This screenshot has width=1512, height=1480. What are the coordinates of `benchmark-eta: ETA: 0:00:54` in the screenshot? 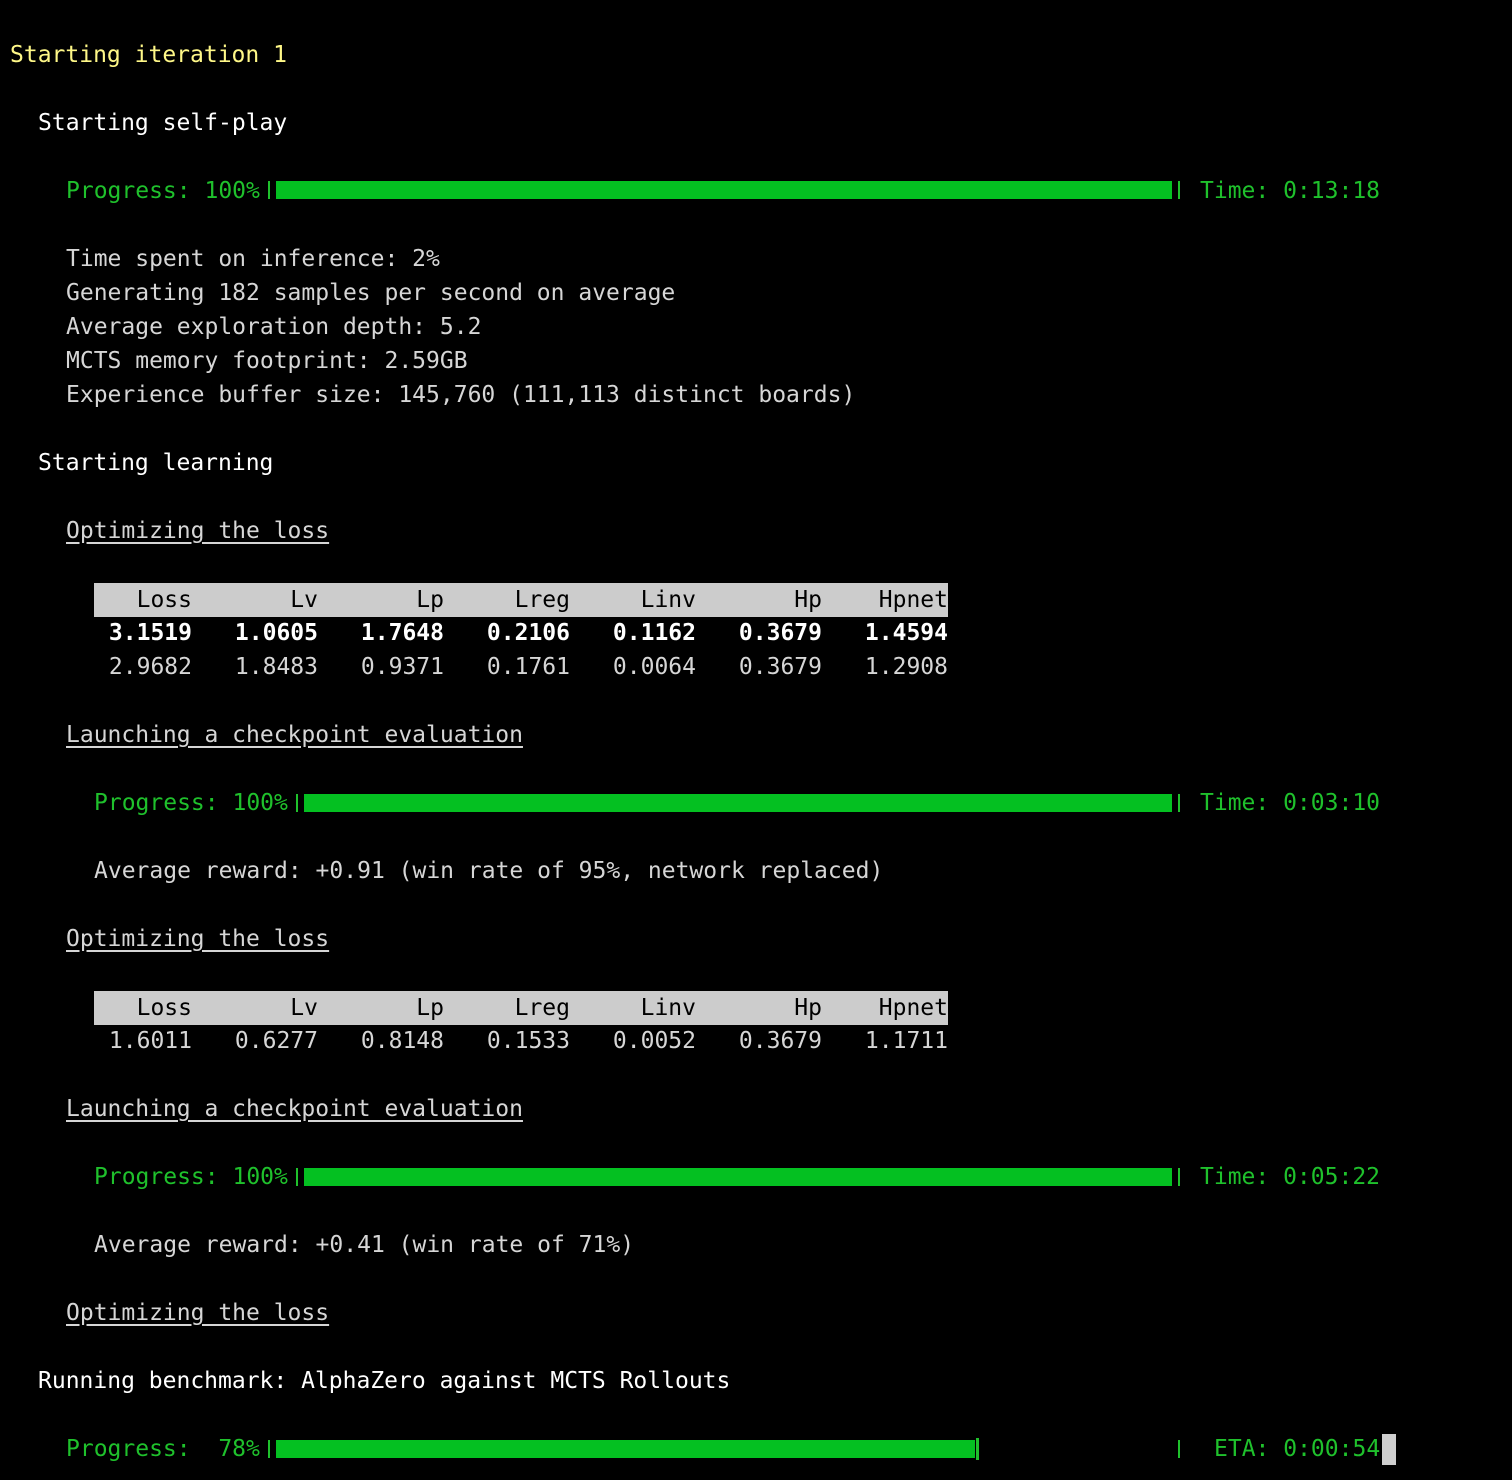 It's located at (1297, 1449).